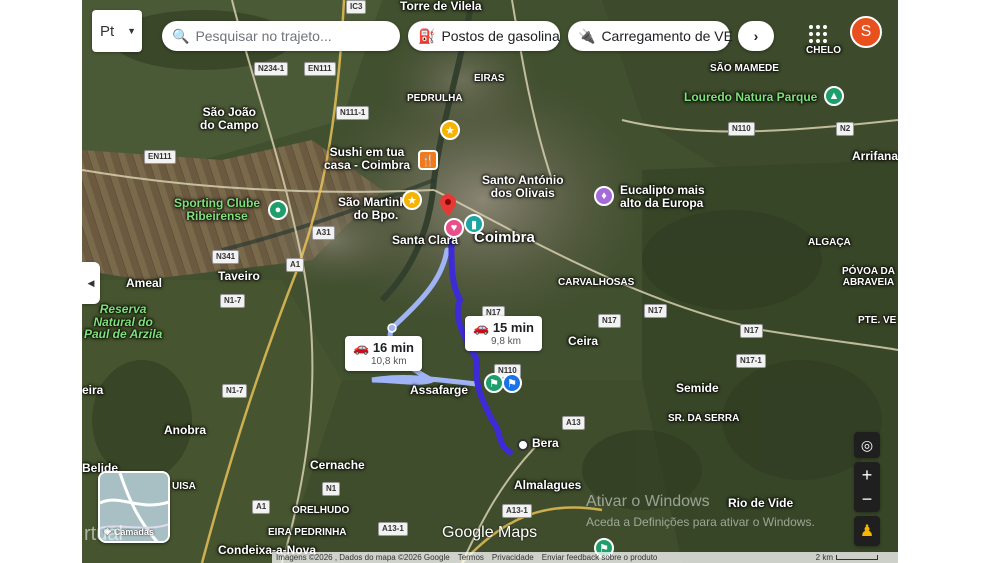 The image size is (1000, 563). Describe the element at coordinates (441, 6) in the screenshot. I see `label-torre-de-vilela: Torre de Vilela` at that location.